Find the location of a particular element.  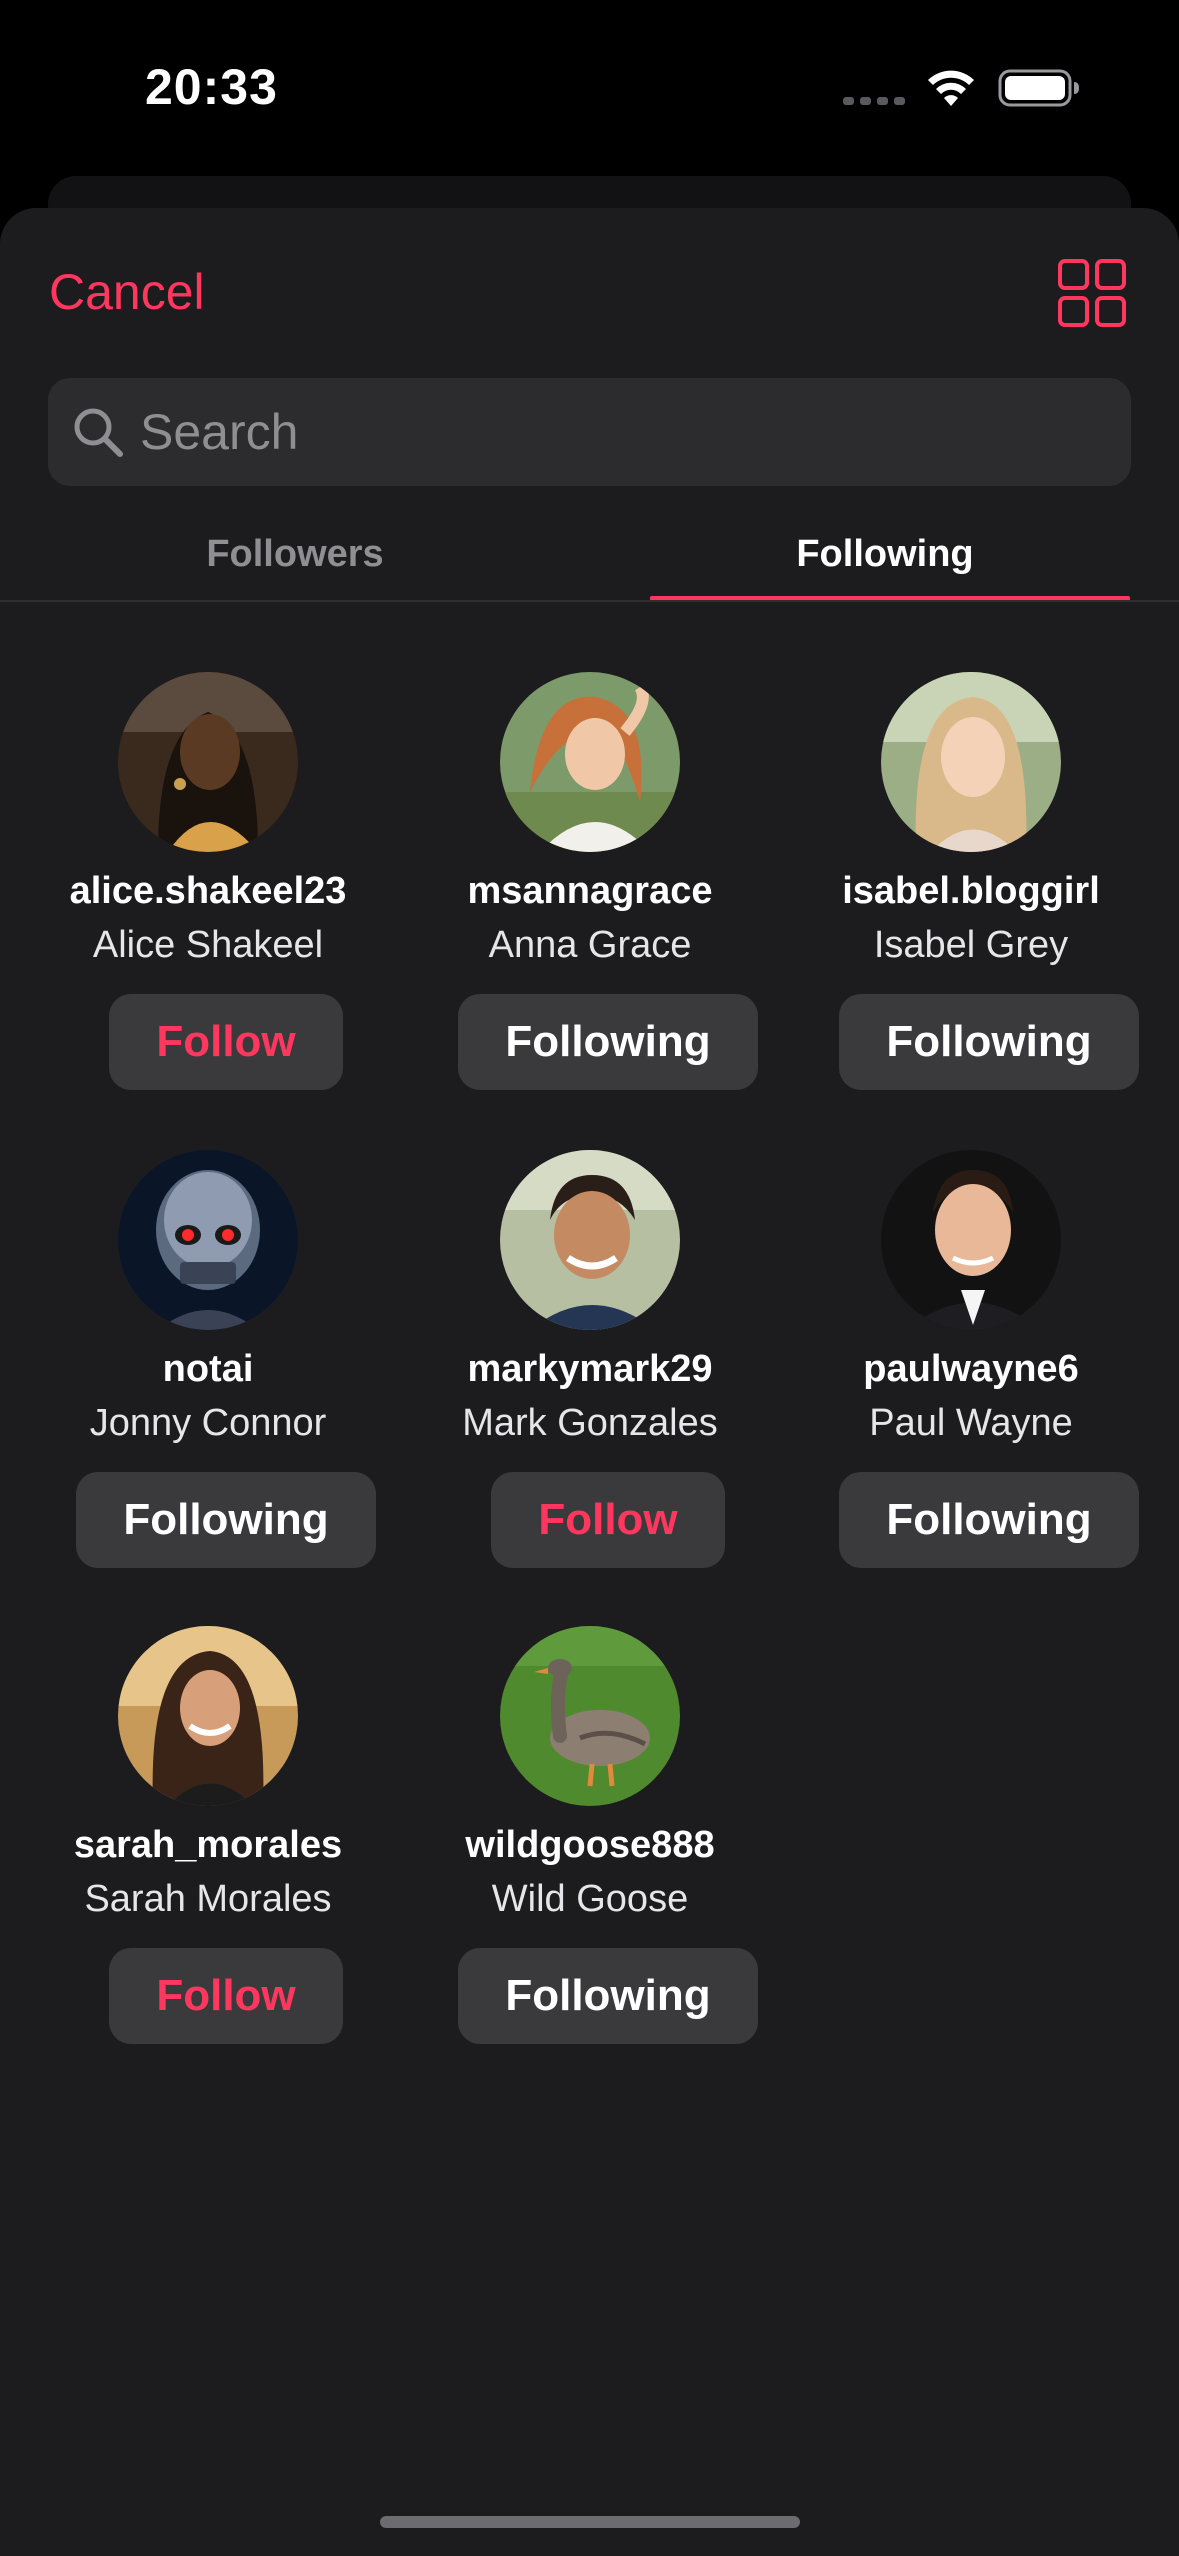

display-name: Wild Goose is located at coordinates (590, 1899).